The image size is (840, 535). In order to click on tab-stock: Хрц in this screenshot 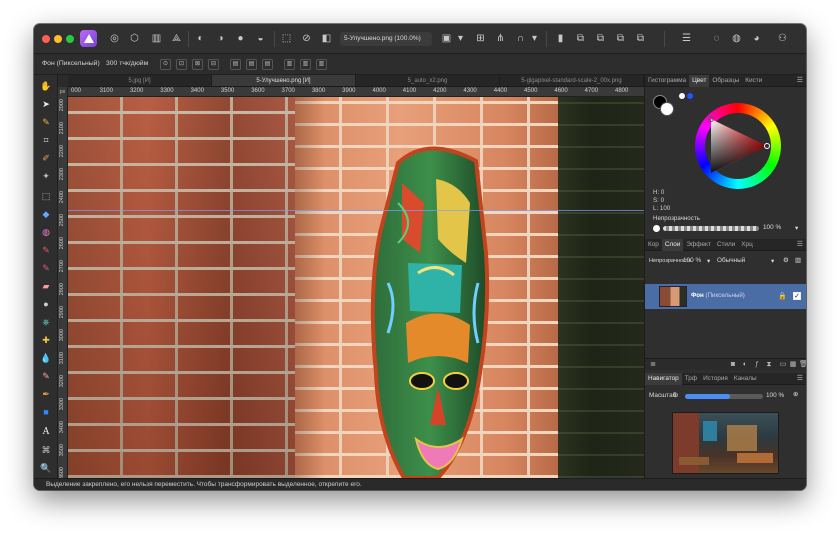, I will do `click(746, 245)`.